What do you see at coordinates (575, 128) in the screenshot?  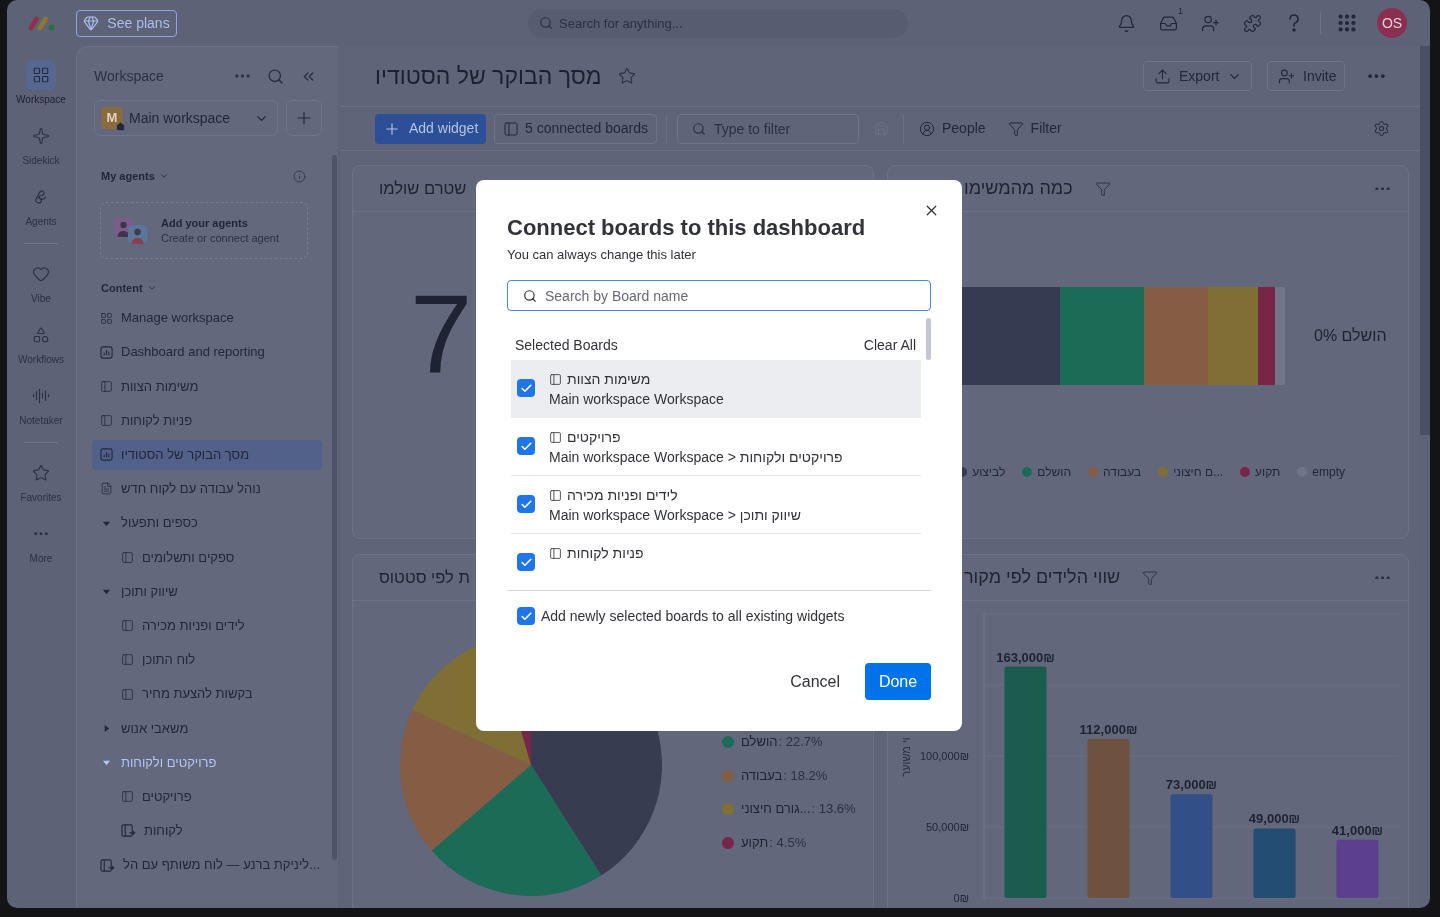 I see `connected-boards-button: 5 connected boards` at bounding box center [575, 128].